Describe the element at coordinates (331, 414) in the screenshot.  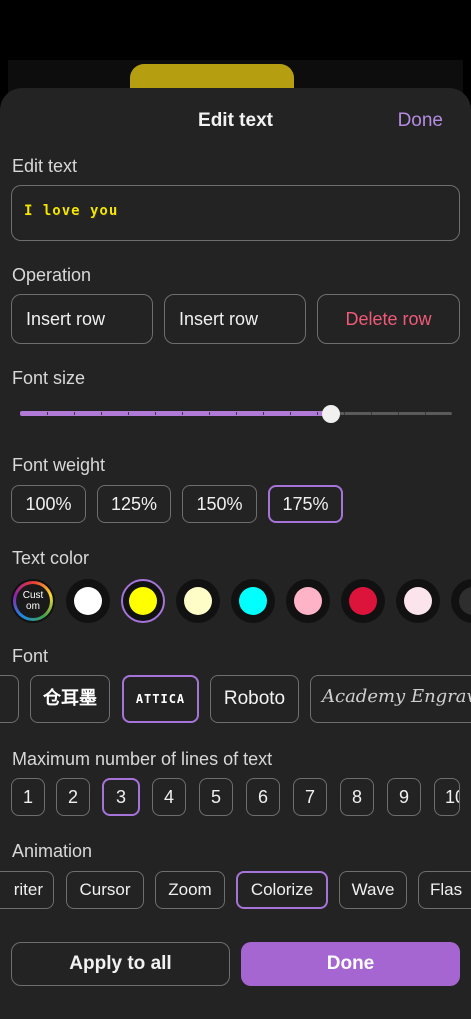
I see `slider-thumb` at that location.